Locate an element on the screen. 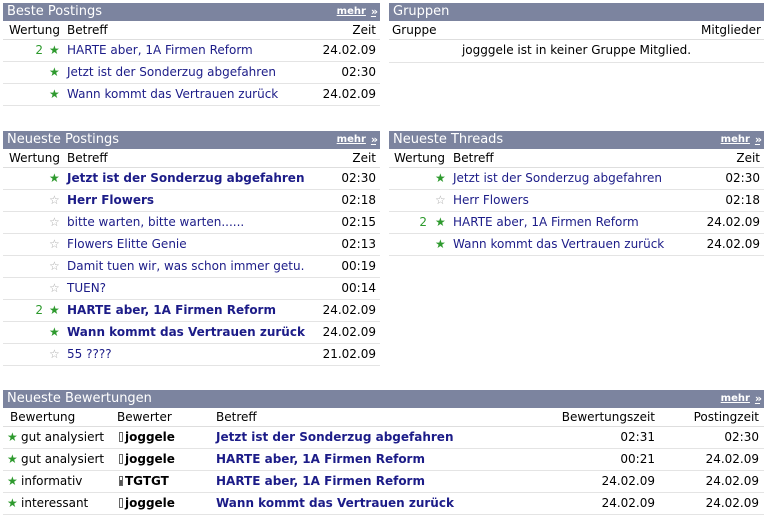 This screenshot has height=518, width=773. panel-title: Beste Postings is located at coordinates (54, 11).